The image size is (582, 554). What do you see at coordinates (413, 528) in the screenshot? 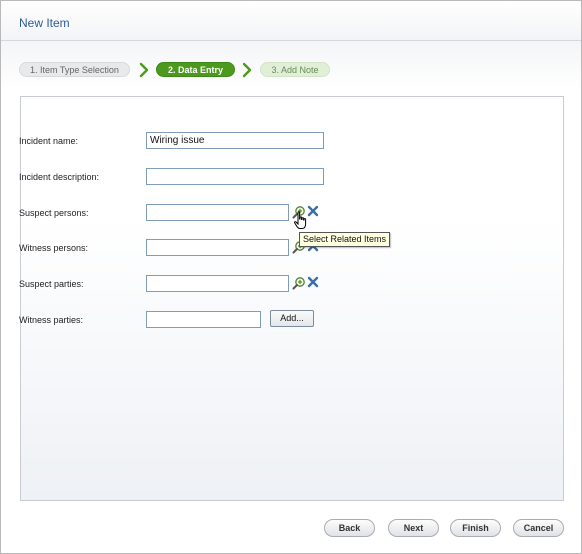
I see `next-button: Next` at bounding box center [413, 528].